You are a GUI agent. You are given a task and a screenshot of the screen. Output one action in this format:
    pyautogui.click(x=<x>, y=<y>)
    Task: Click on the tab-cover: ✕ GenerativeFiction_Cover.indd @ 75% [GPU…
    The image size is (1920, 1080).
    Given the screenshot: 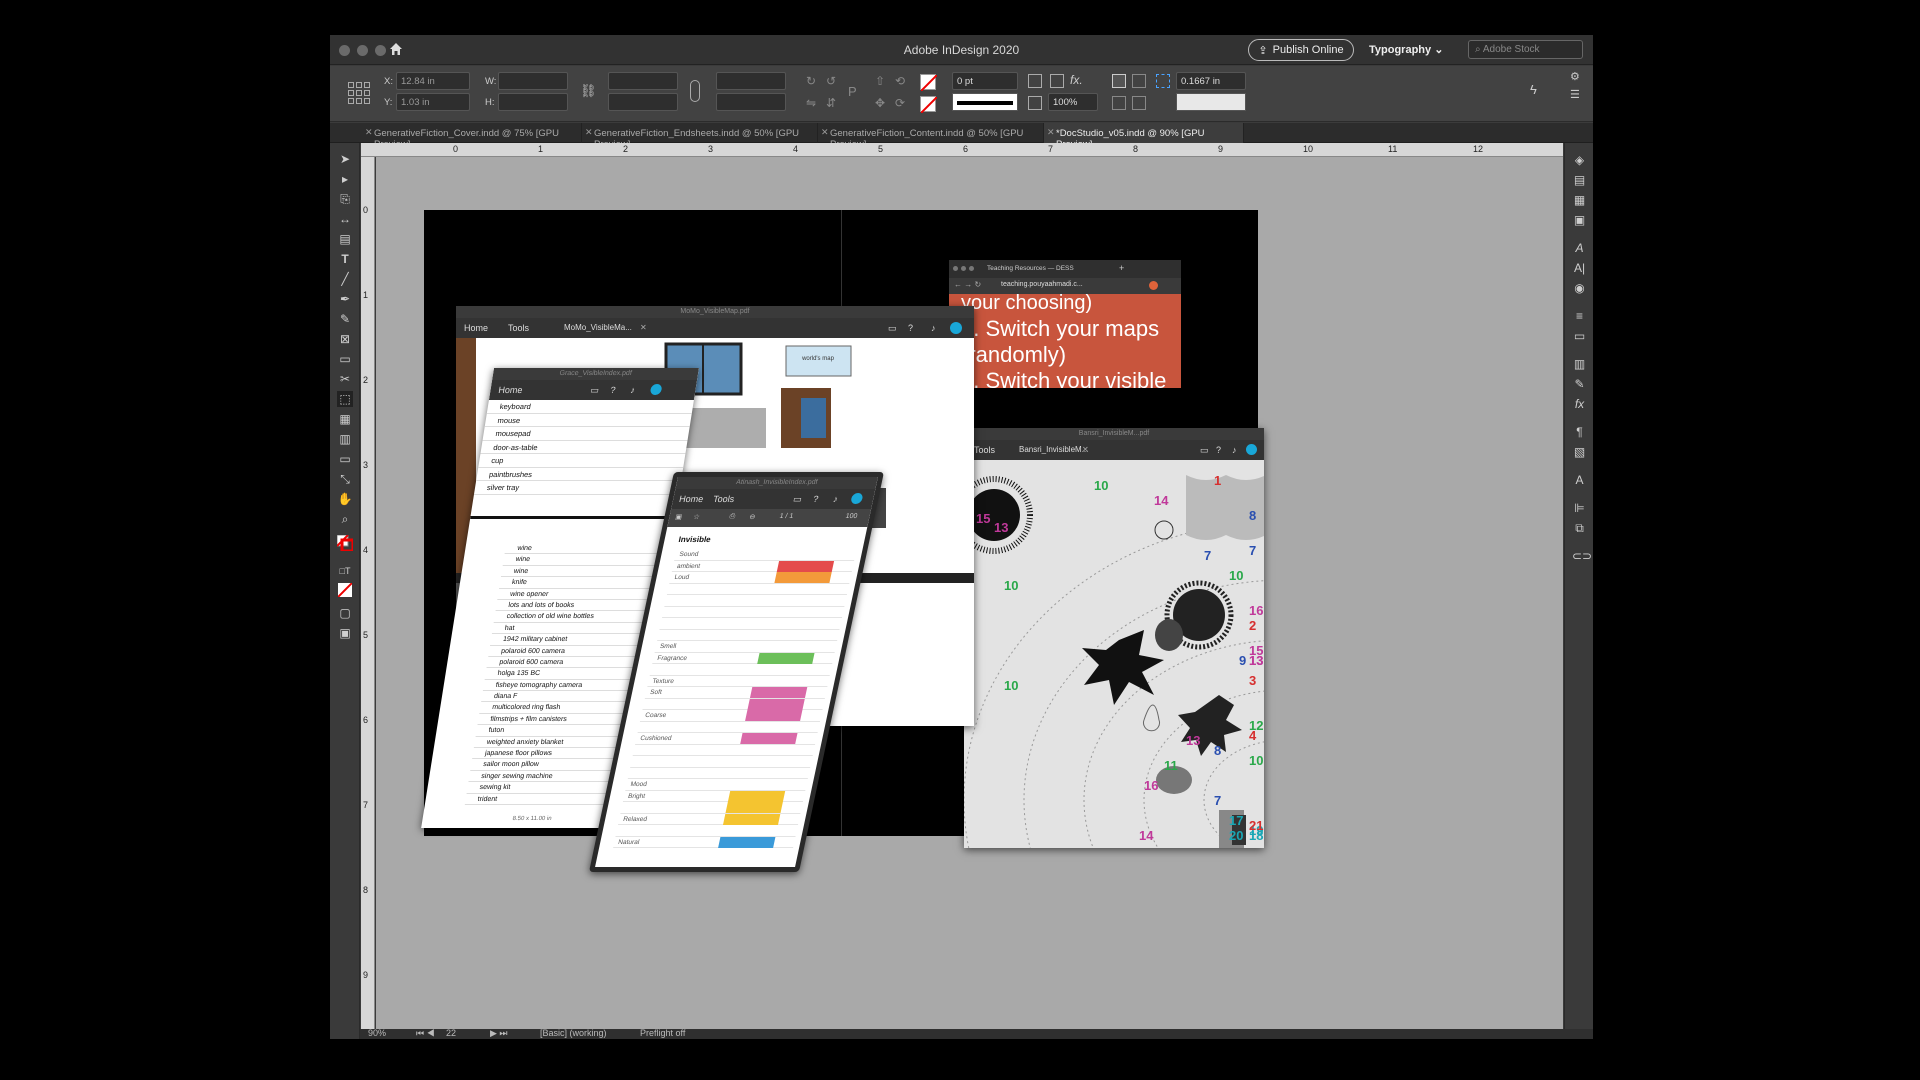 What is the action you would take?
    pyautogui.click(x=472, y=136)
    